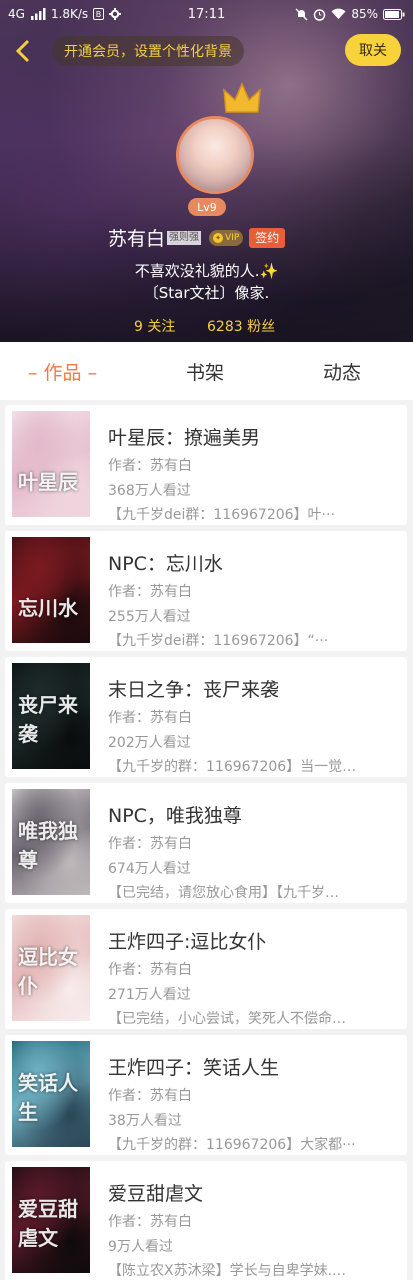  I want to click on book-views: 202万人看过, so click(149, 743).